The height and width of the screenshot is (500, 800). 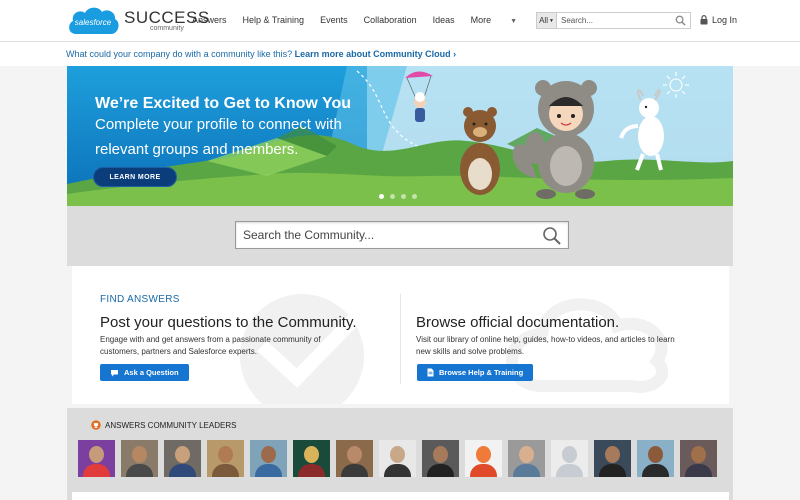 What do you see at coordinates (398, 196) in the screenshot?
I see `carousel-dots` at bounding box center [398, 196].